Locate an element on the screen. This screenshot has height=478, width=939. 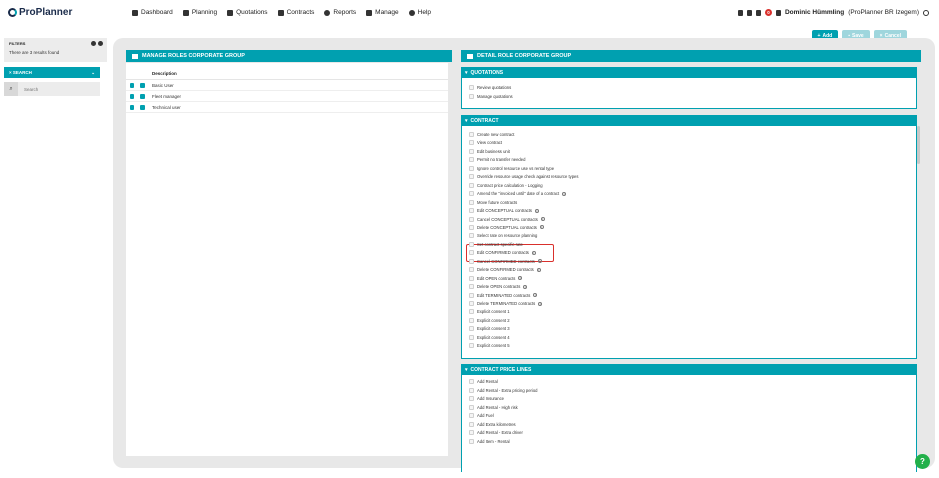
logo: ProPlanner is located at coordinates (40, 12).